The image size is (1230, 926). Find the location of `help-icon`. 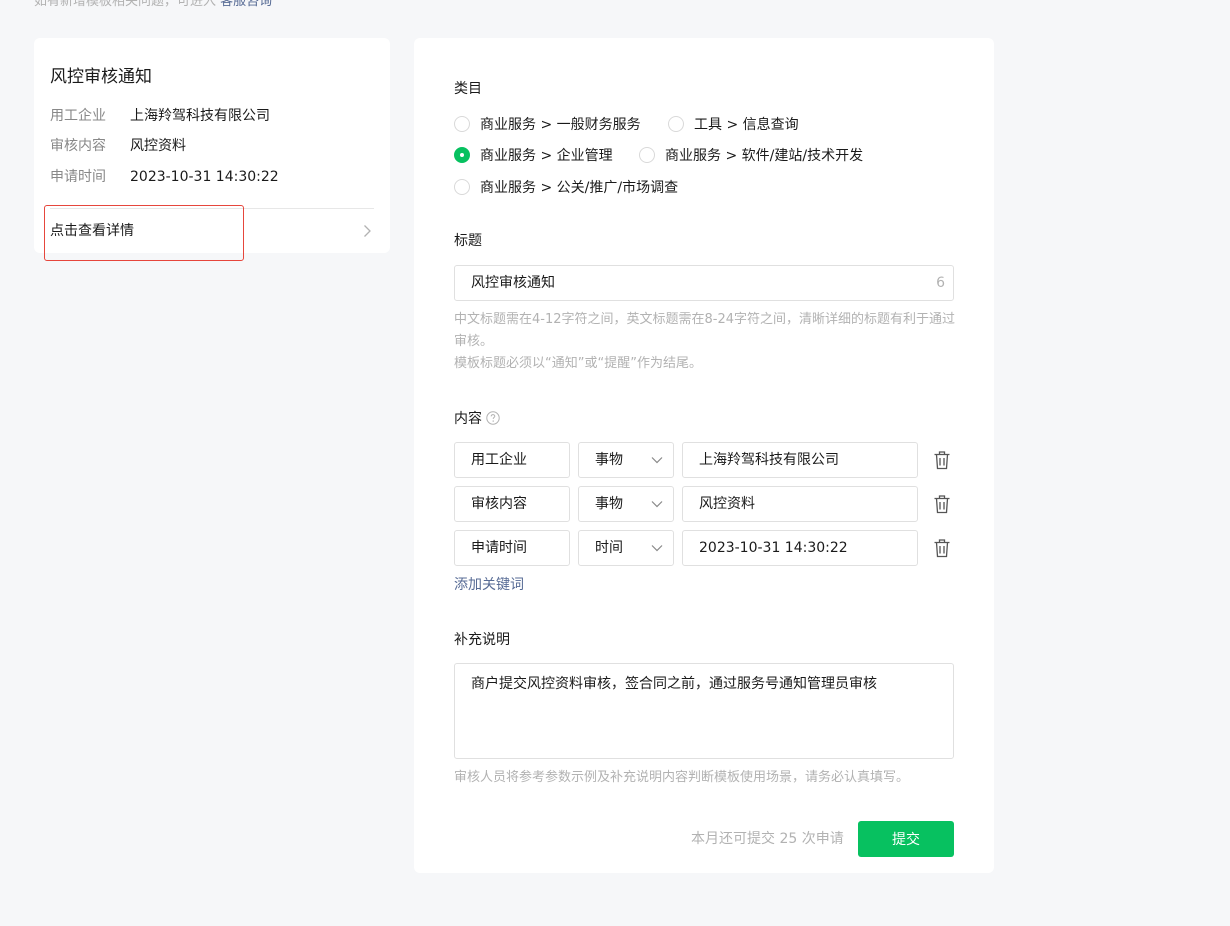

help-icon is located at coordinates (493, 418).